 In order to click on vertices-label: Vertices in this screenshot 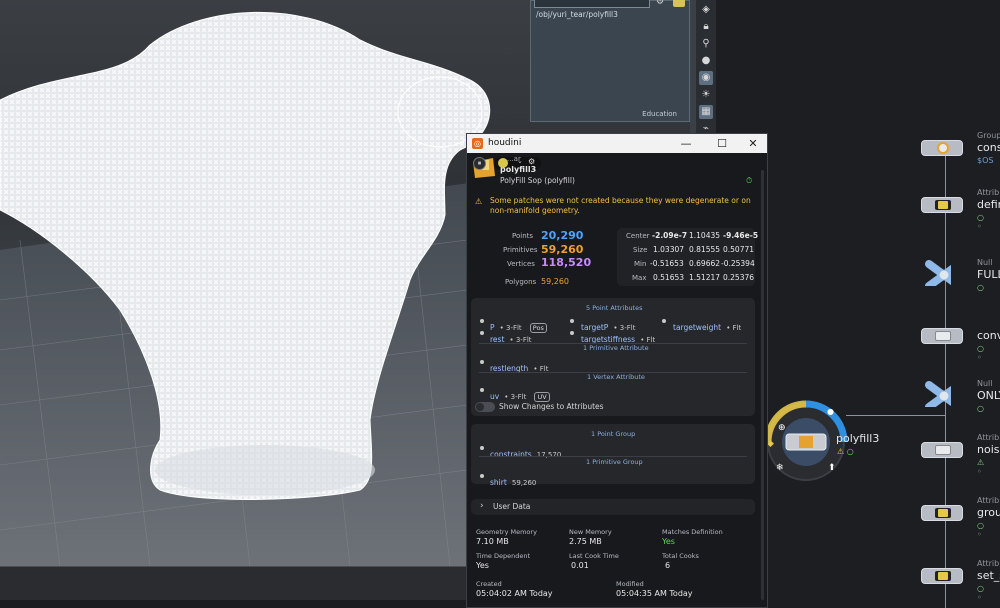, I will do `click(521, 264)`.